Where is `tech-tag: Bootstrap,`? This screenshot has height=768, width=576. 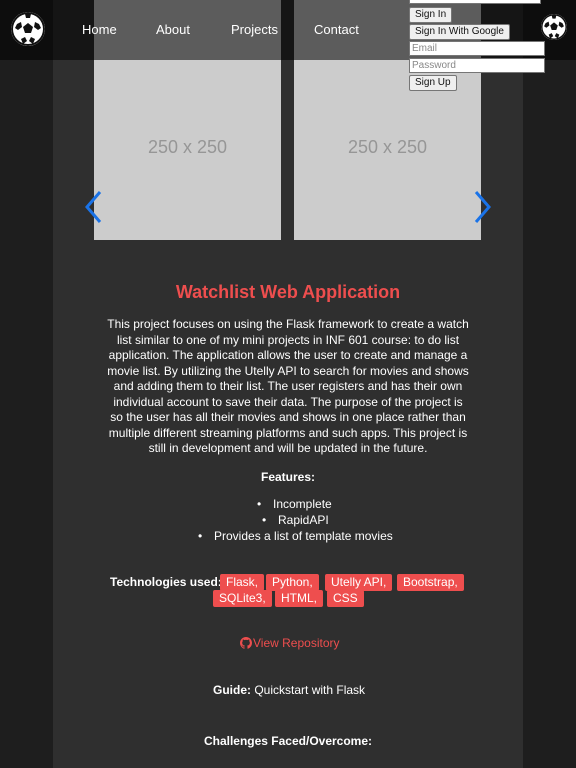 tech-tag: Bootstrap, is located at coordinates (430, 582).